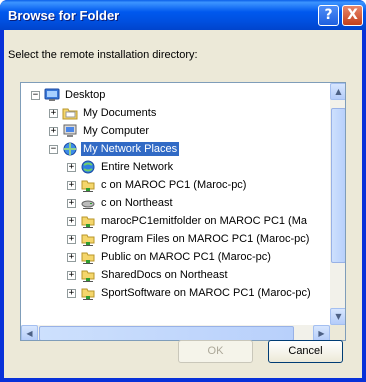 The height and width of the screenshot is (382, 366). I want to click on folder-icon, so click(70, 113).